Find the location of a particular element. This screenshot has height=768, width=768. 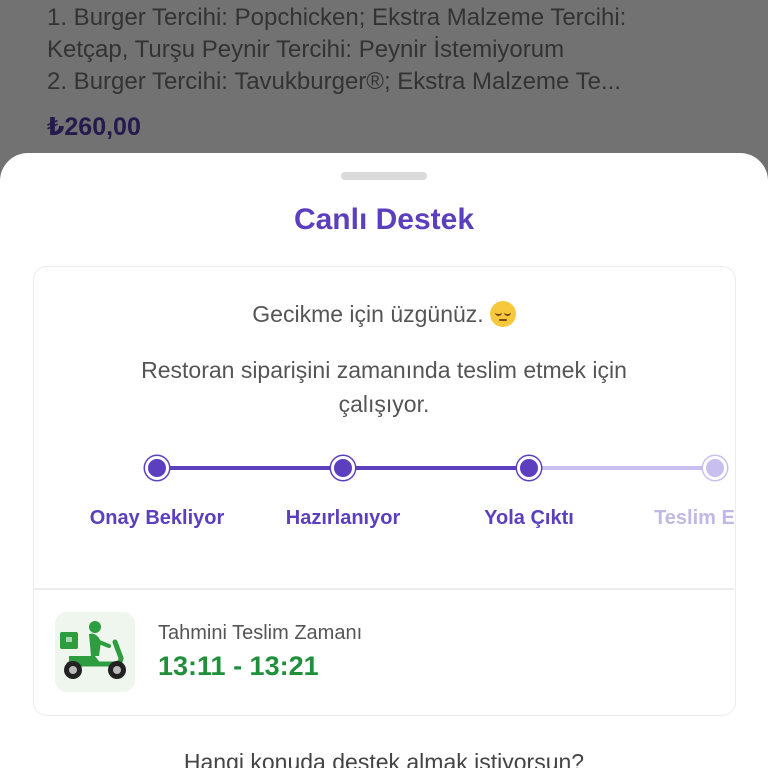

sheet-title: Canlı Destek is located at coordinates (384, 219).